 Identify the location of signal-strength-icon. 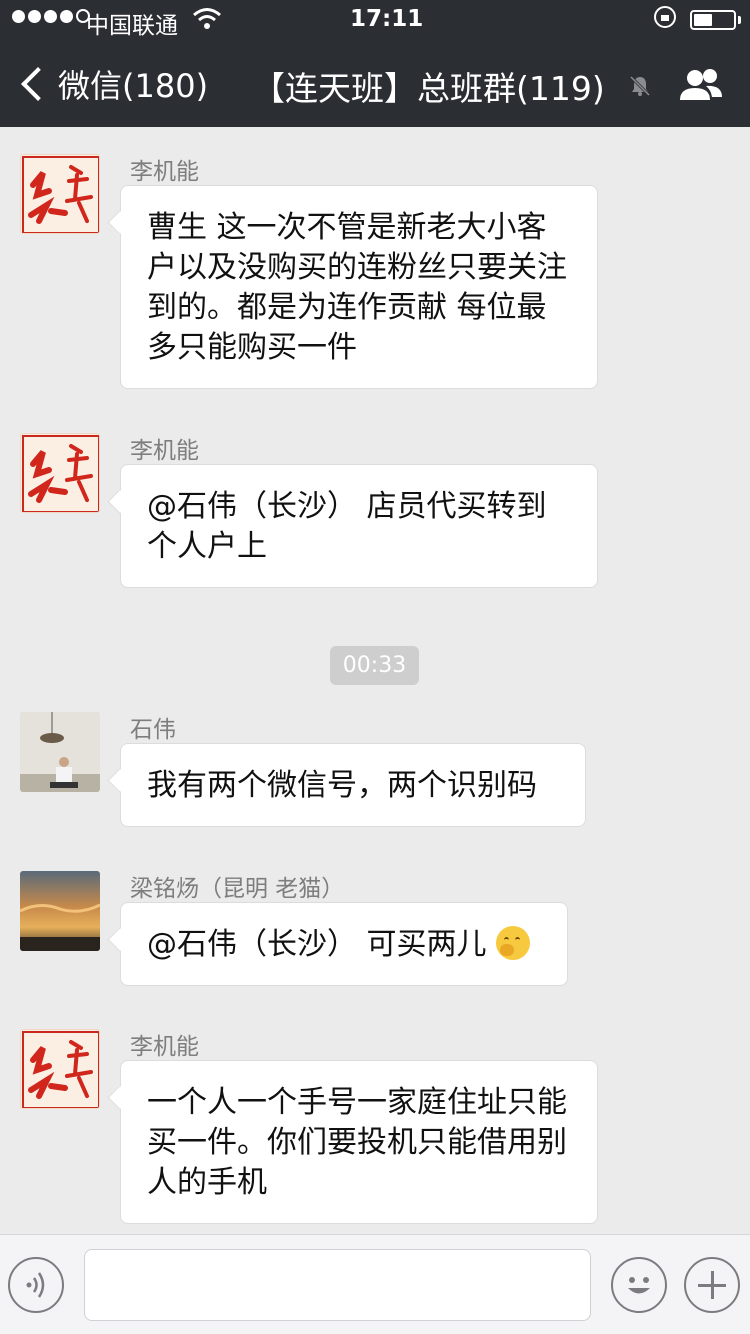
(51, 16).